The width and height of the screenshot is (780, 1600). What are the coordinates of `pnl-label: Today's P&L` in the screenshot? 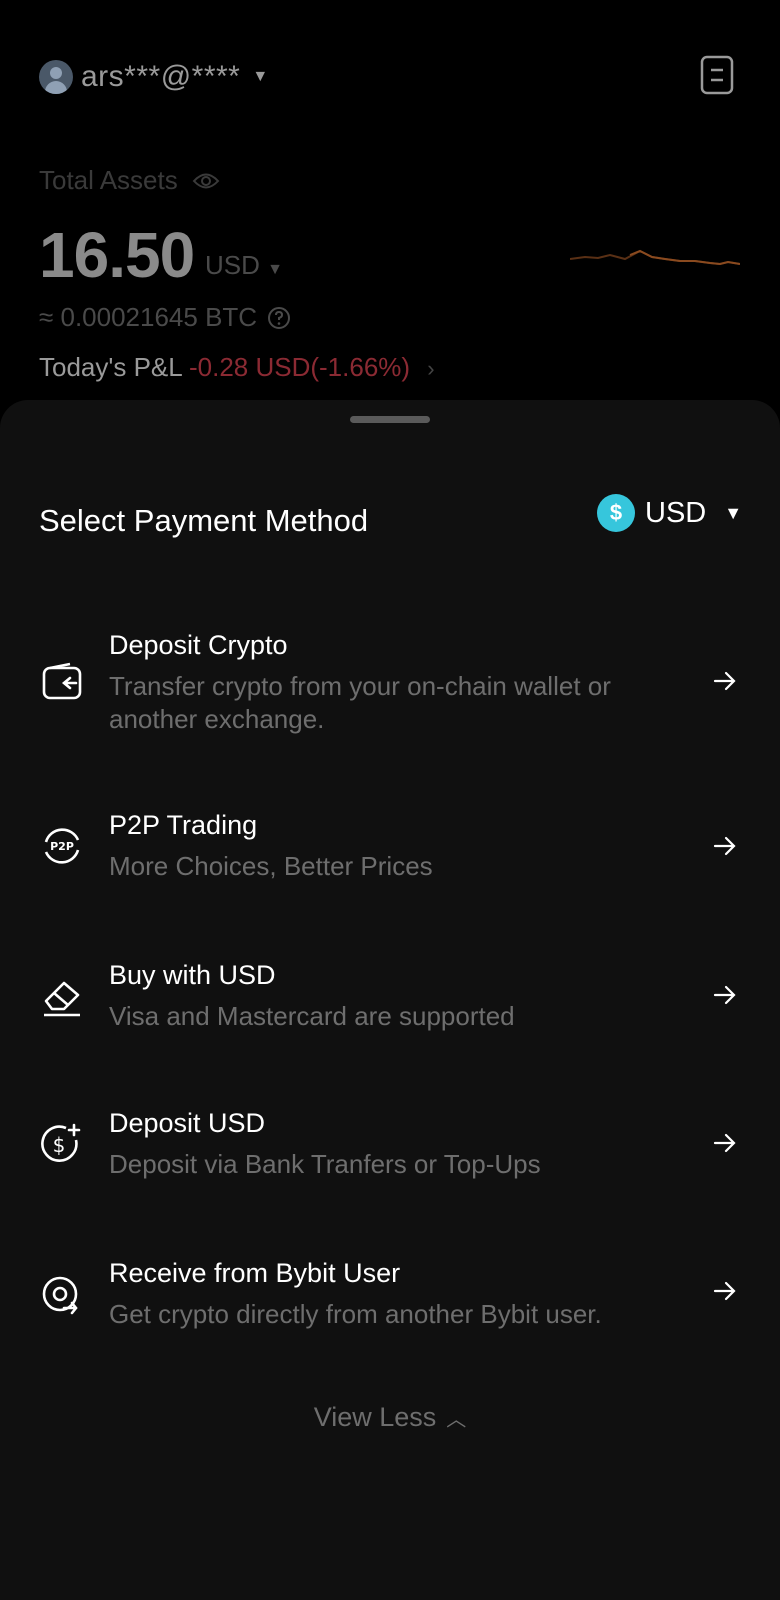 It's located at (110, 367).